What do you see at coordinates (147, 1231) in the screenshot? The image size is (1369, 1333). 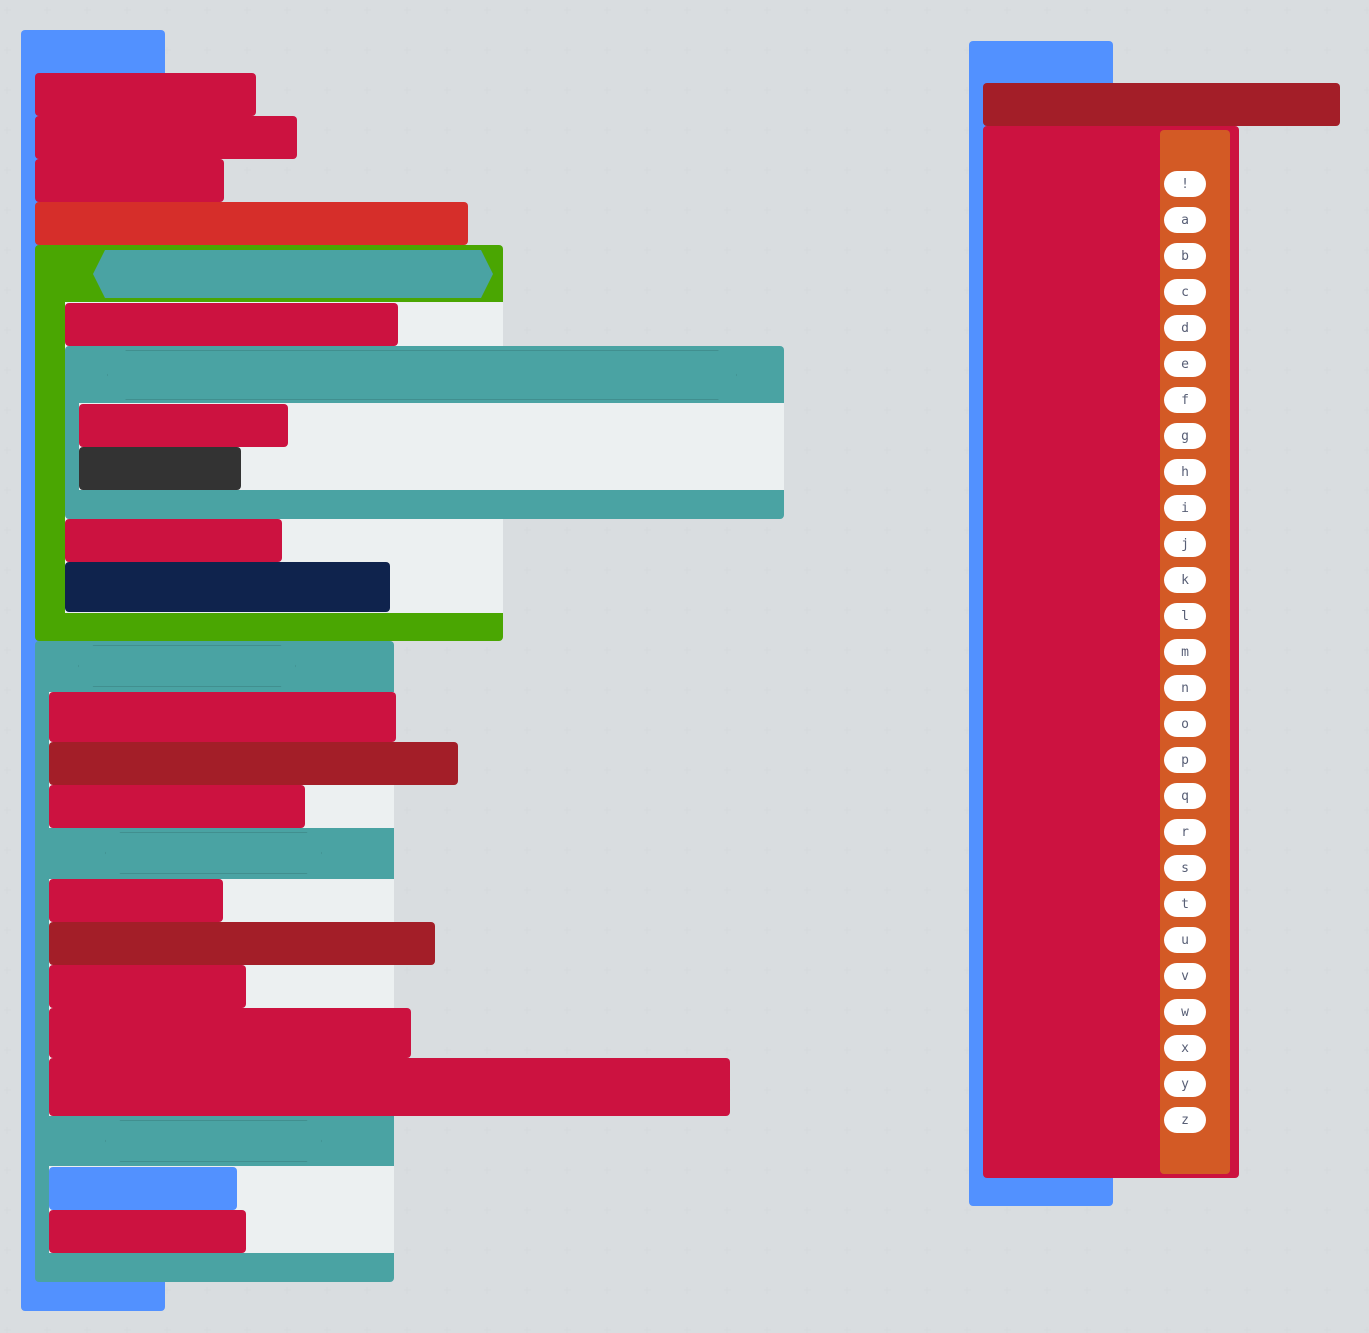 I see `set-slovo-empty-block` at bounding box center [147, 1231].